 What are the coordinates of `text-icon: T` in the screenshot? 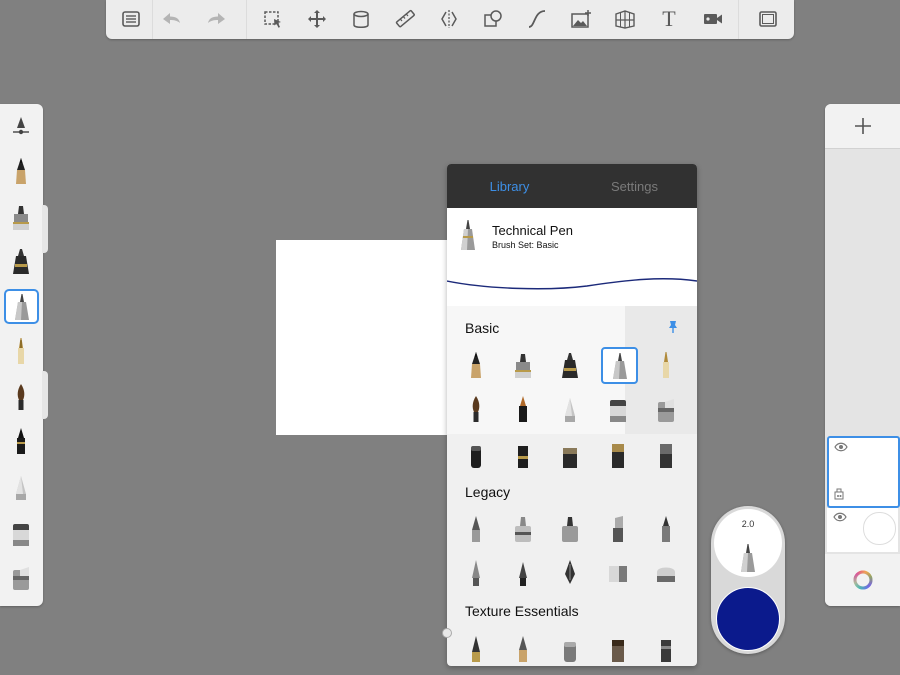 It's located at (669, 19).